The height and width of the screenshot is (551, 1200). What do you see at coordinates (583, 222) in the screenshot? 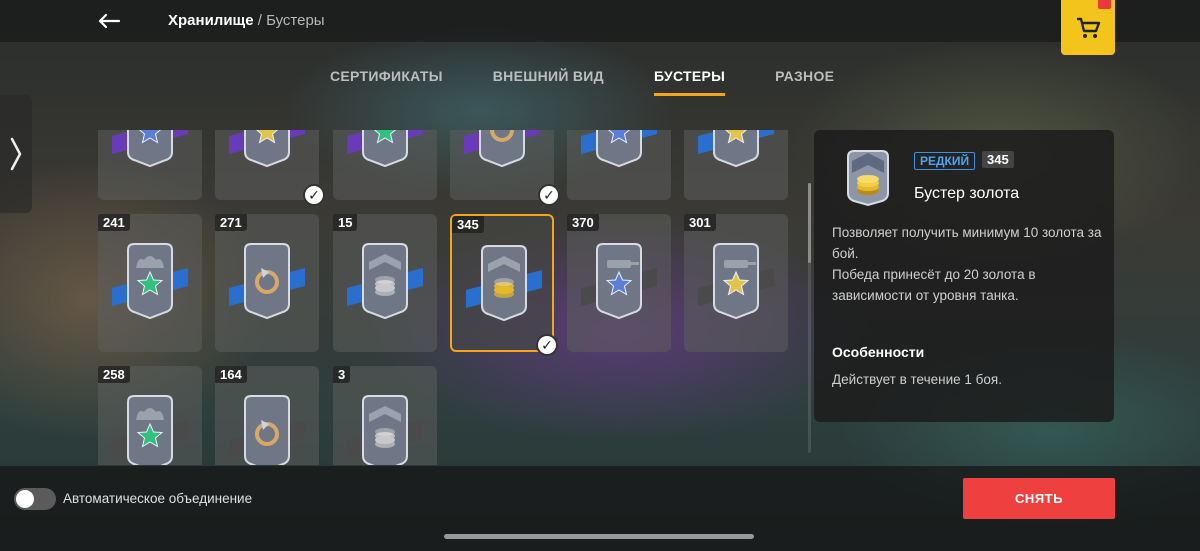
I see `booster-count: 370` at bounding box center [583, 222].